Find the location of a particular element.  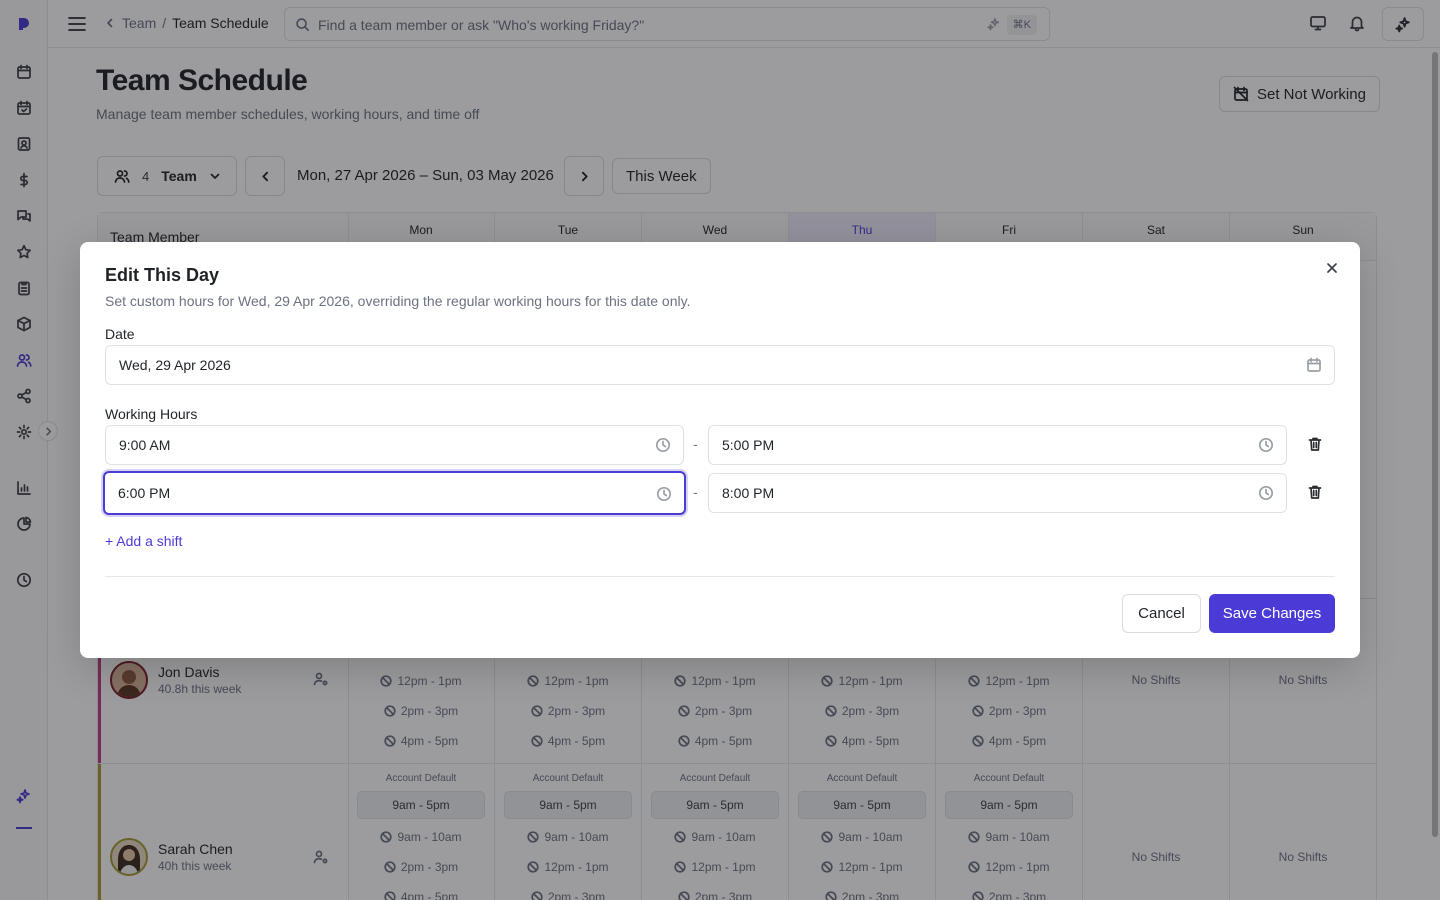

shift-1-start-value: 9:00 AM is located at coordinates (145, 445).